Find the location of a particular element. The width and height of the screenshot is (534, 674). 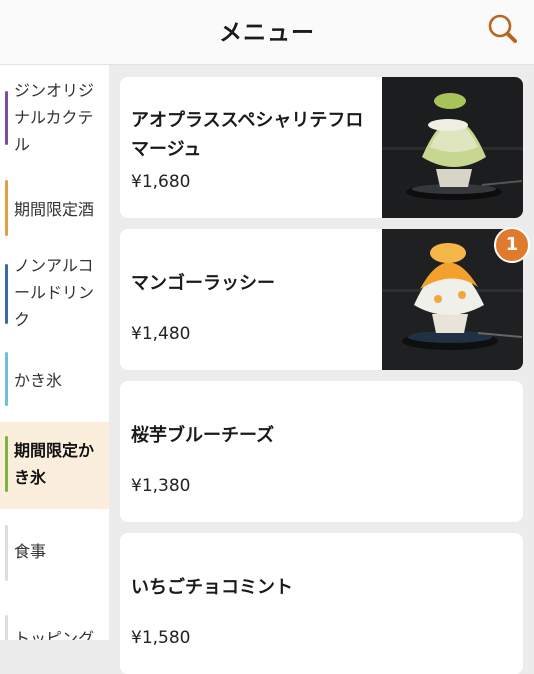

sidebar-item-non-alcohol: ノンアルコールドリンク is located at coordinates (54, 300).